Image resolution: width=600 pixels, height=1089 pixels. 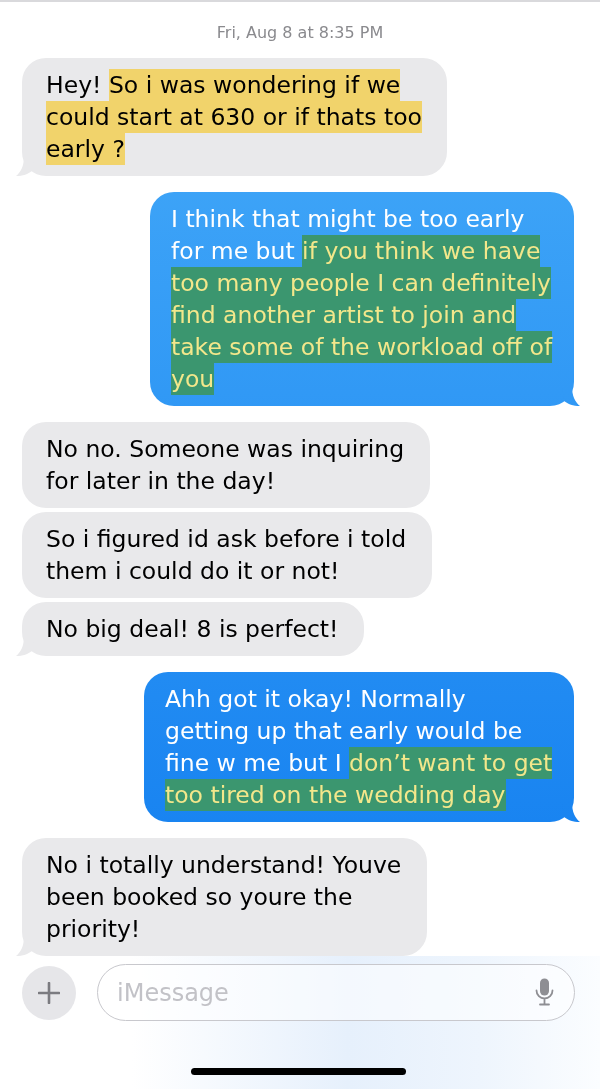 I want to click on received-message: No no. Someone was inquiring for later in the day!, so click(x=223, y=465).